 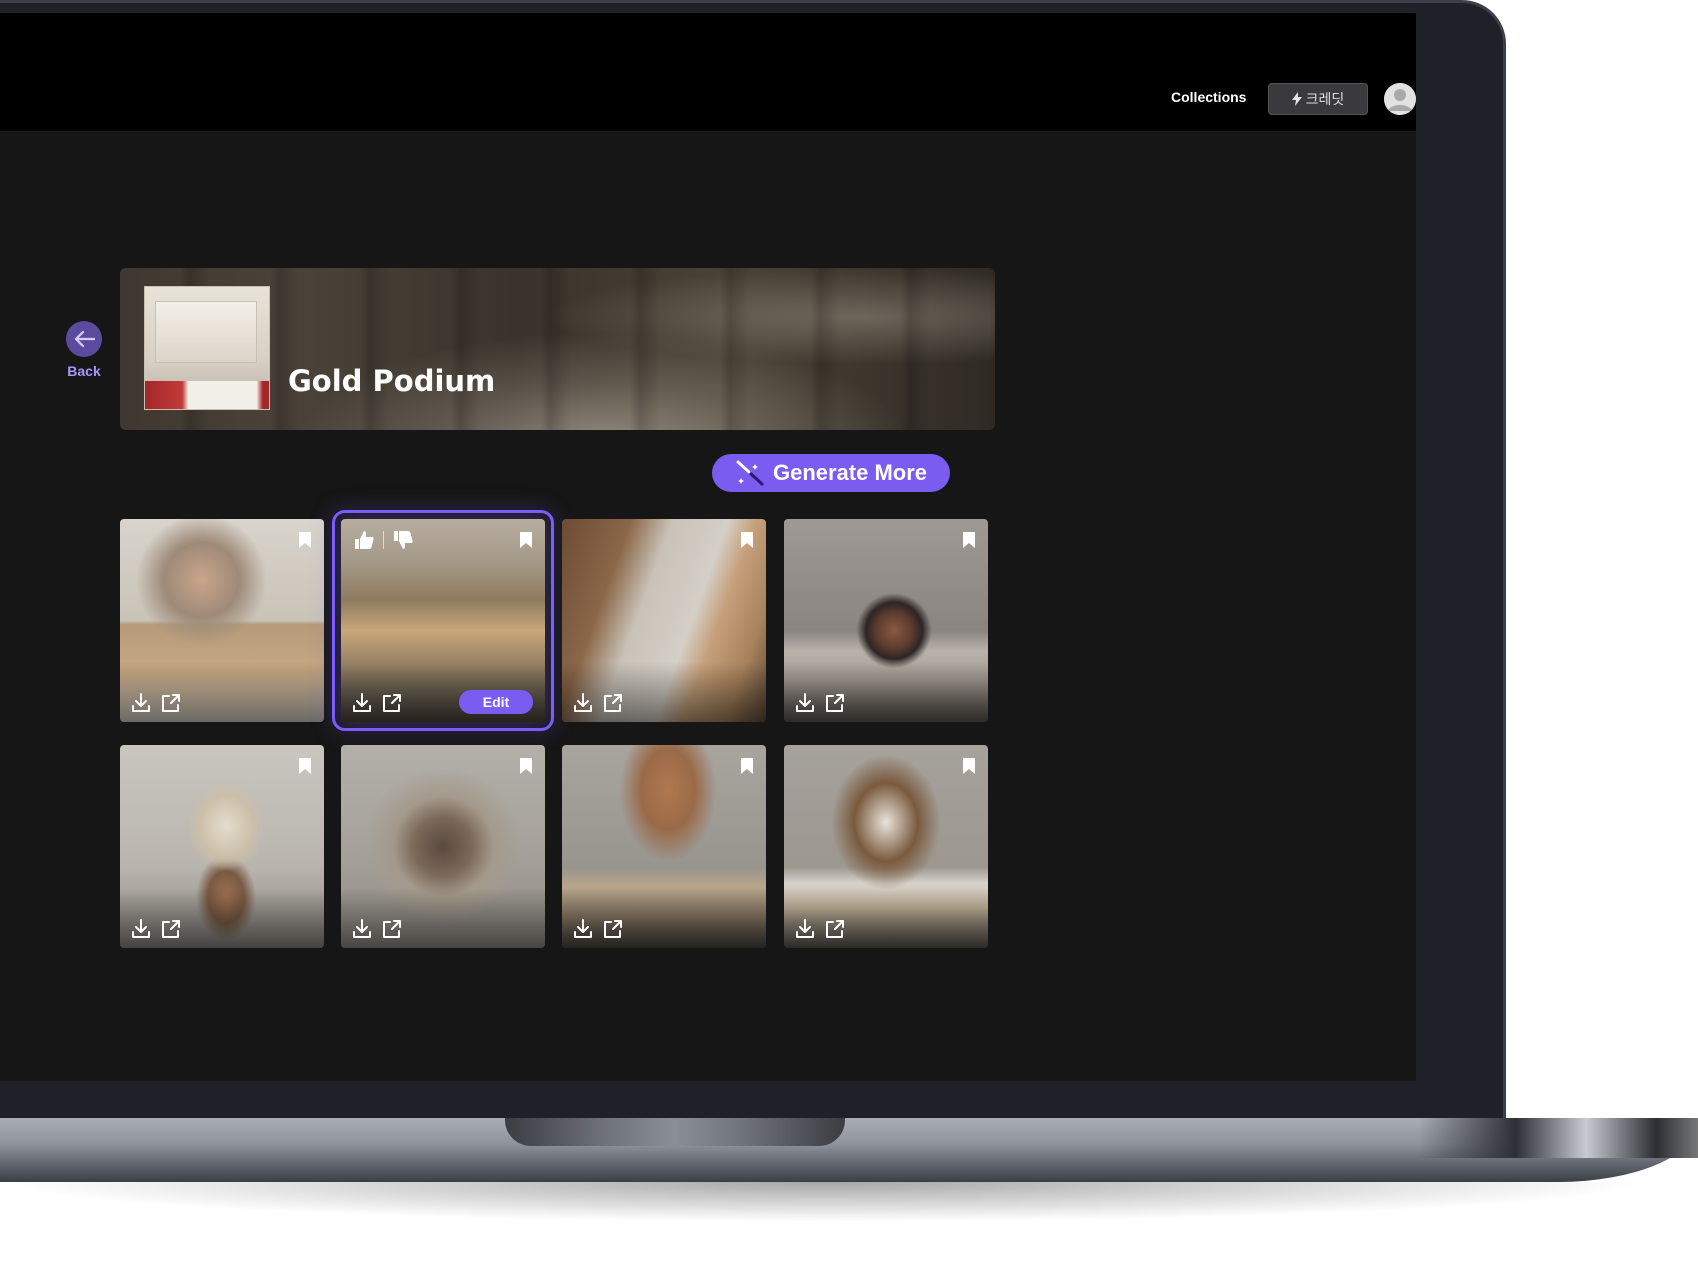 I want to click on lightning-icon, so click(x=1296, y=99).